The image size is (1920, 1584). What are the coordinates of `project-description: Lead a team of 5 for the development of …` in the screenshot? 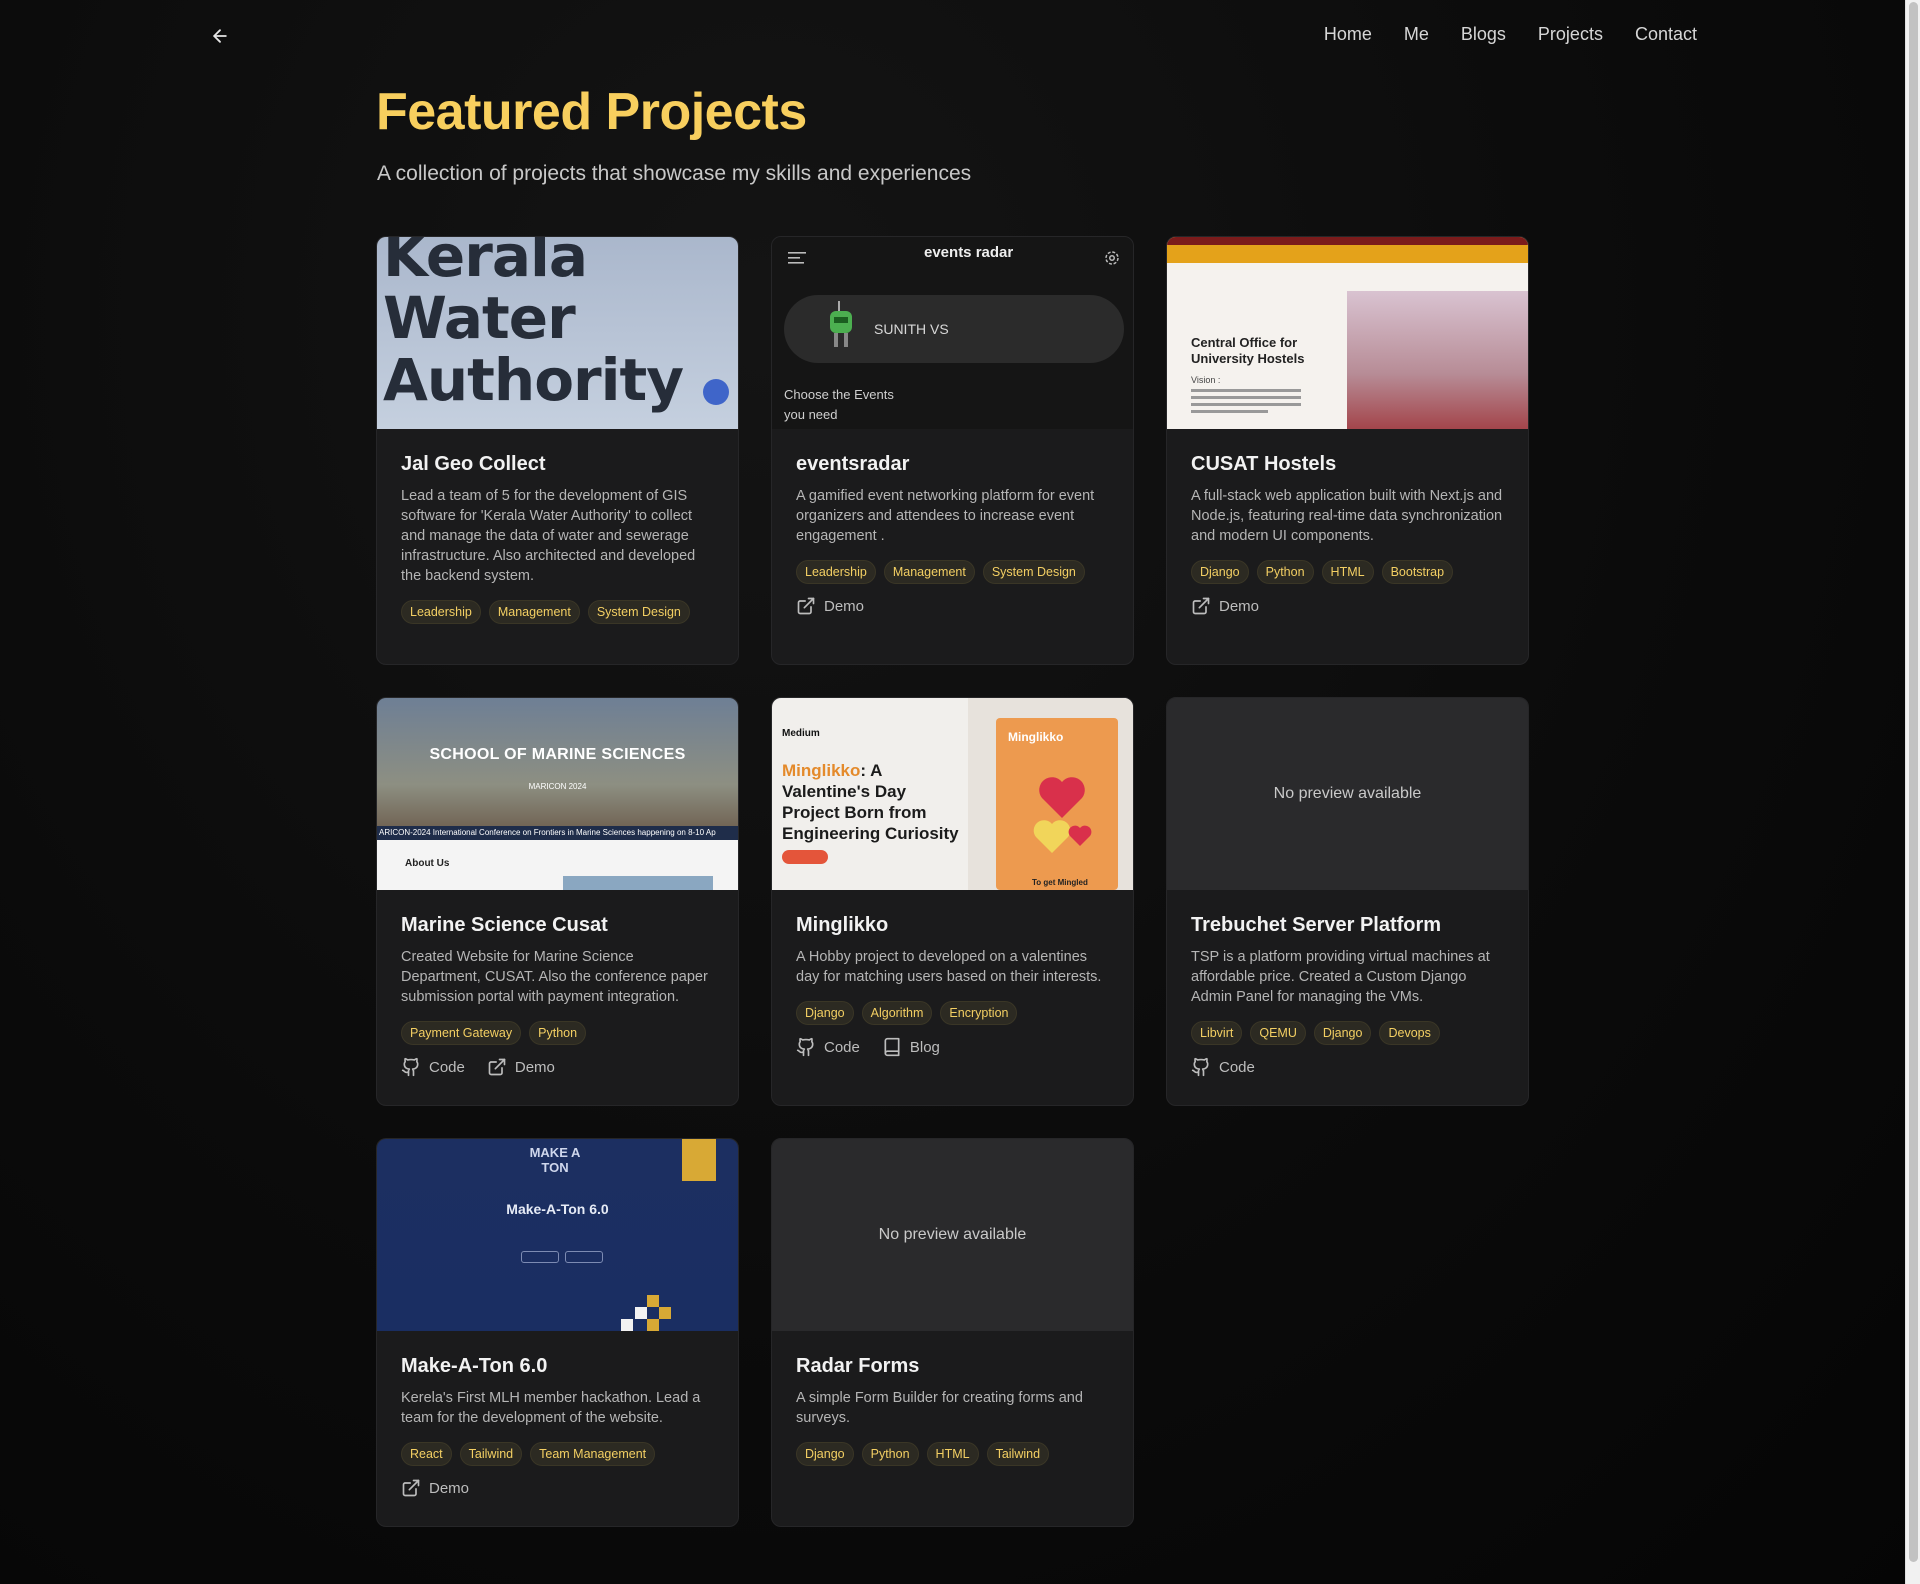 It's located at (548, 536).